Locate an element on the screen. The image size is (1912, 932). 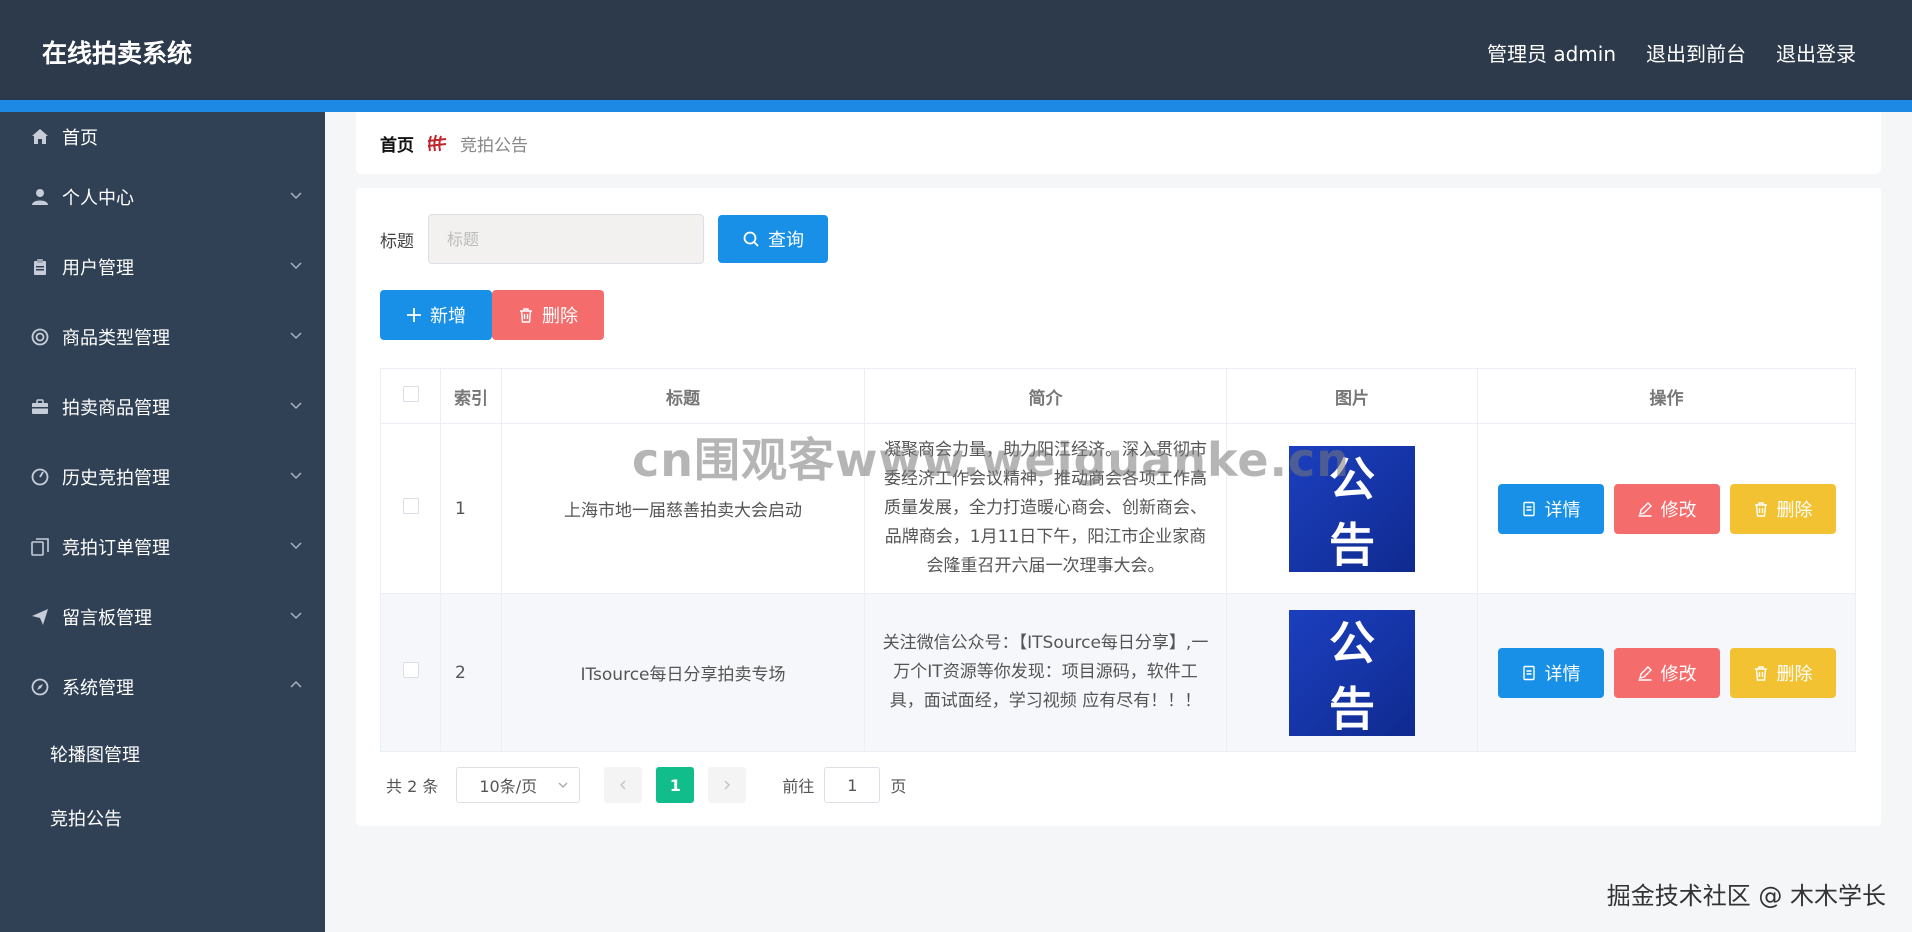
sidebar-item-product-types: 商品类型管理 is located at coordinates (162, 337).